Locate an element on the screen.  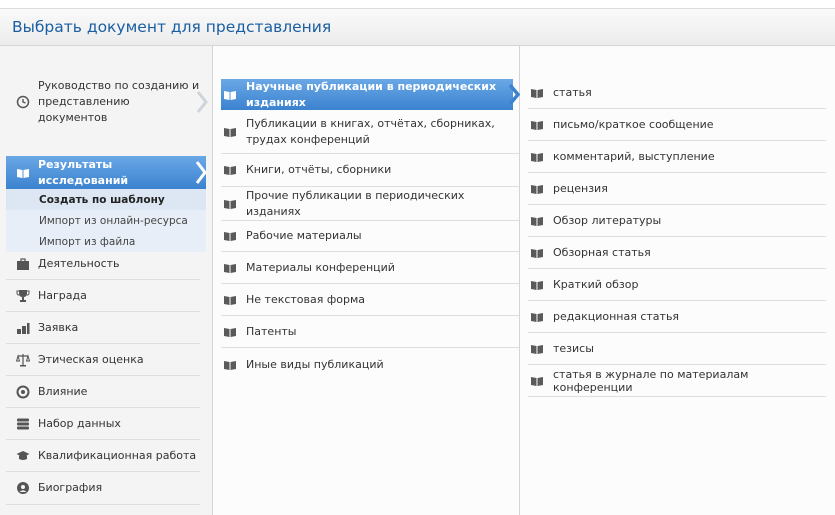
type-non-text: Не текстовая форма is located at coordinates (370, 300).